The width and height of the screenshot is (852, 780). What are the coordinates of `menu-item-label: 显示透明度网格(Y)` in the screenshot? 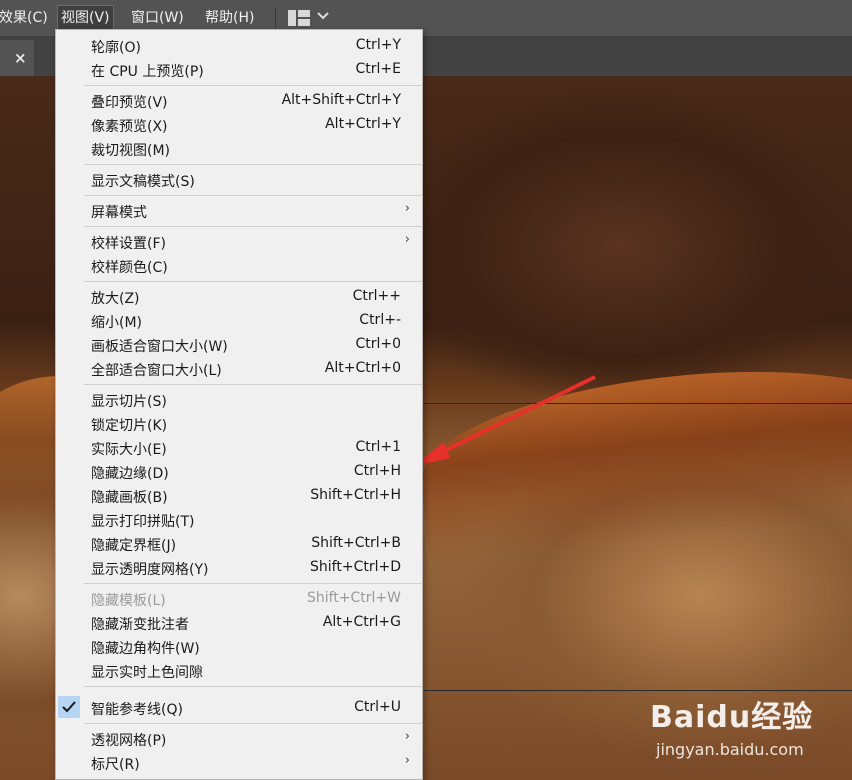 It's located at (150, 570).